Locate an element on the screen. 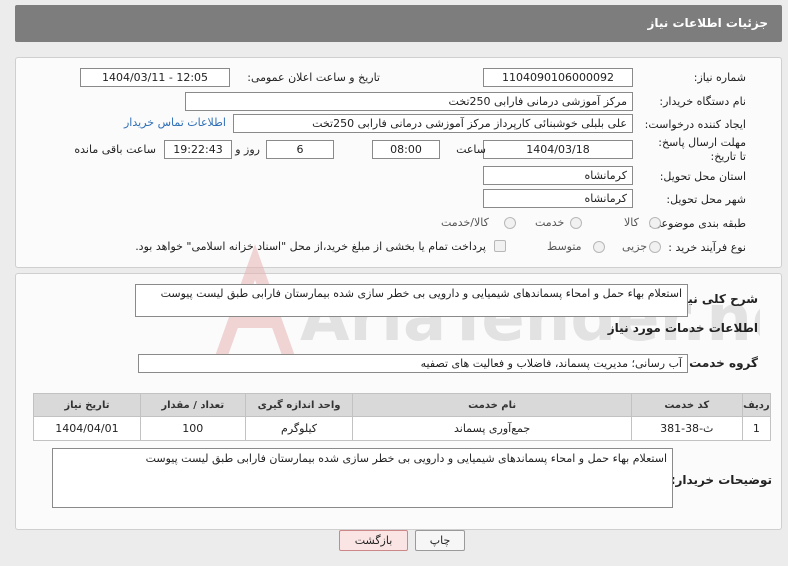 This screenshot has width=788, height=566. category-option-service: خدمت is located at coordinates (550, 222).